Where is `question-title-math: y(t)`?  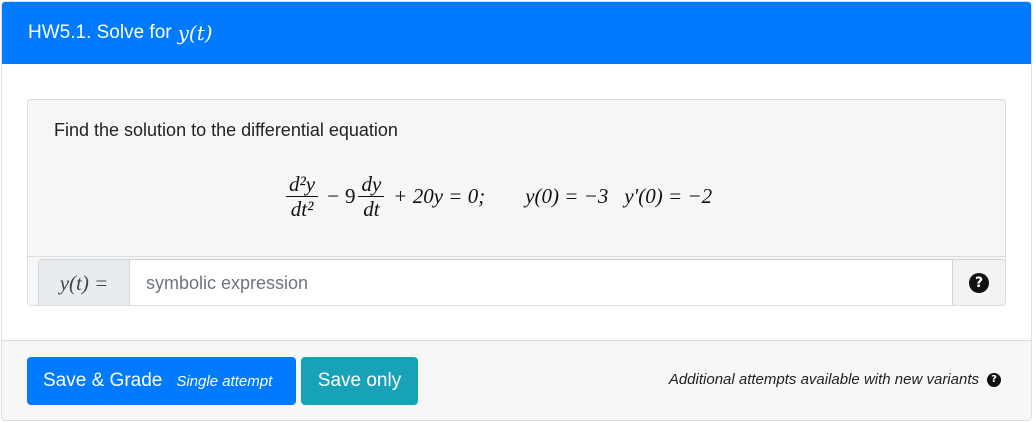 question-title-math: y(t) is located at coordinates (195, 33).